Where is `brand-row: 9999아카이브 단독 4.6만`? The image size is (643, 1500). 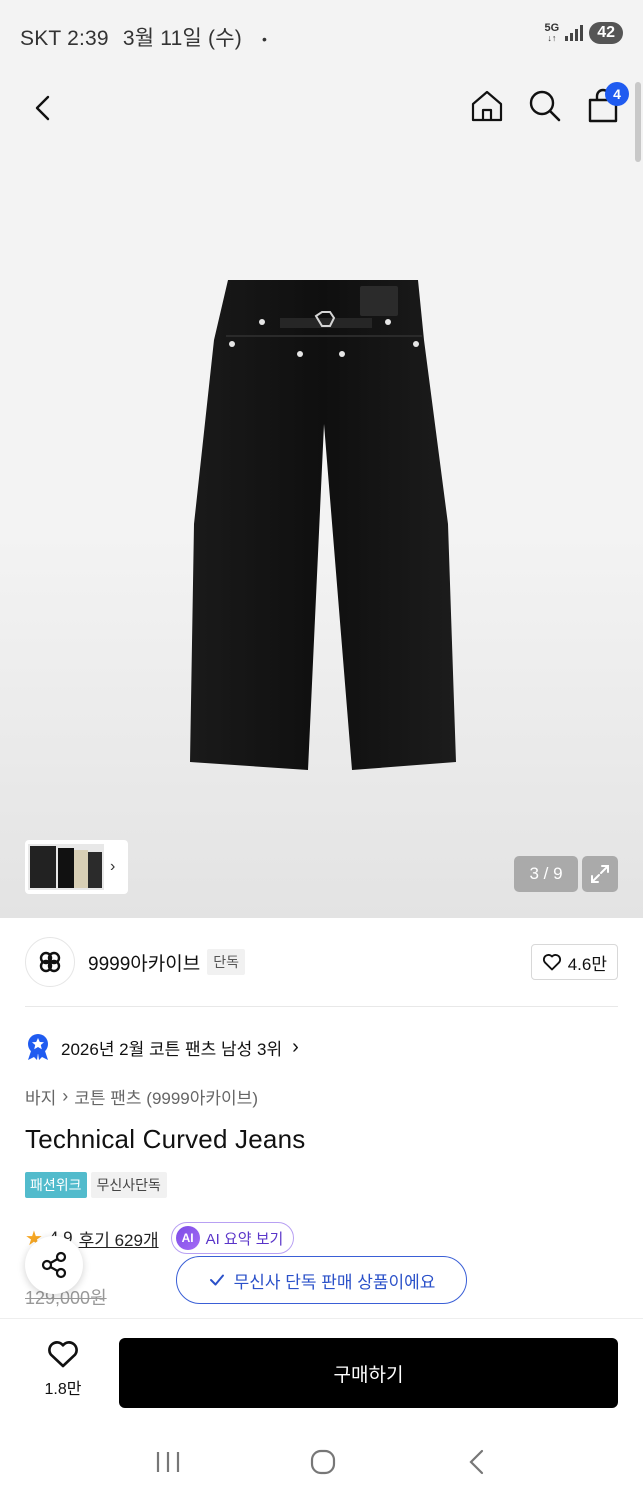
brand-row: 9999아카이브 단독 4.6만 is located at coordinates (321, 962).